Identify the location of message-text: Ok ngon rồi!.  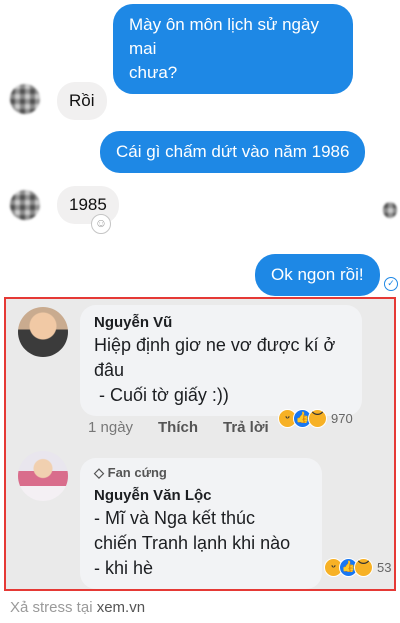
(317, 274).